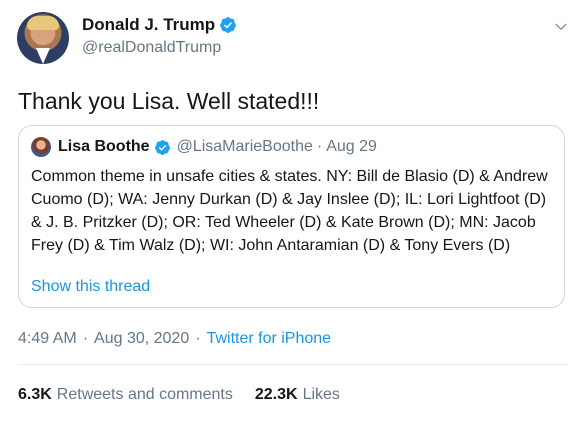  Describe the element at coordinates (269, 339) in the screenshot. I see `tweet-source-link: Twitter for iPhone` at that location.